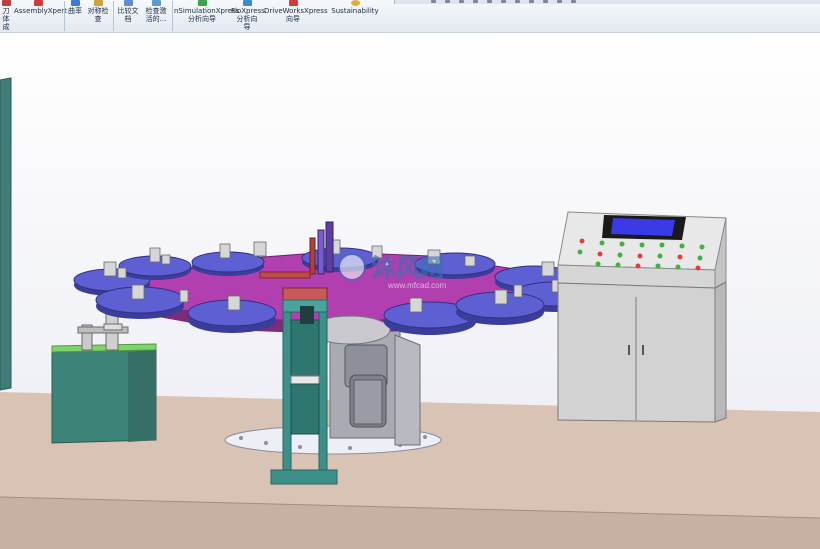 This screenshot has width=820, height=549. I want to click on curvature-button: 曲率, so click(75, 16).